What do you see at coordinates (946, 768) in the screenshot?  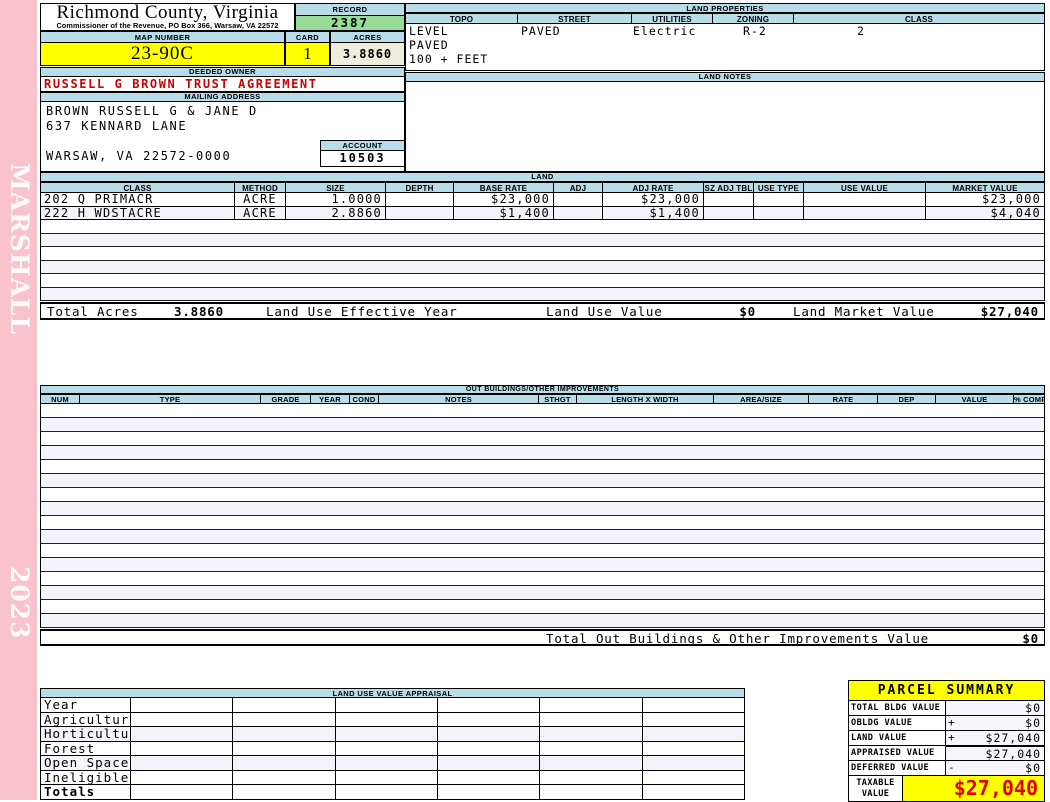 I see `summary-row-deferred-value: DEFERRED VALUE - $0` at bounding box center [946, 768].